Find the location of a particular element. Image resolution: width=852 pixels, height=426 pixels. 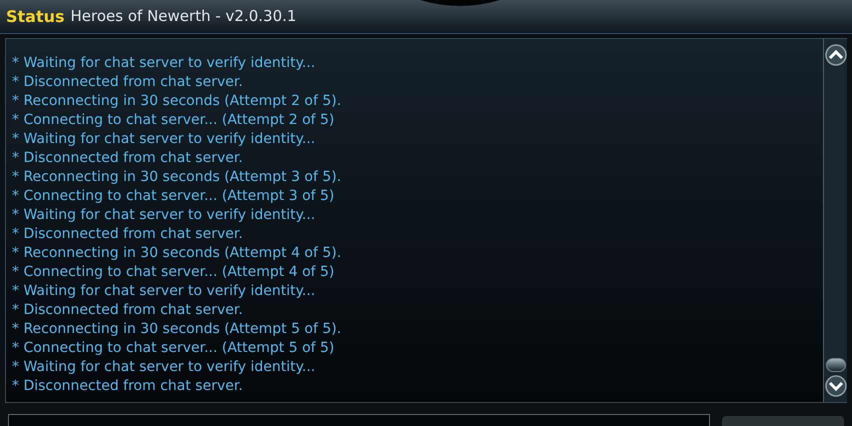

log-line: * Reconnecting in 30 seconds (Attempt 2 of 5). is located at coordinates (177, 101).